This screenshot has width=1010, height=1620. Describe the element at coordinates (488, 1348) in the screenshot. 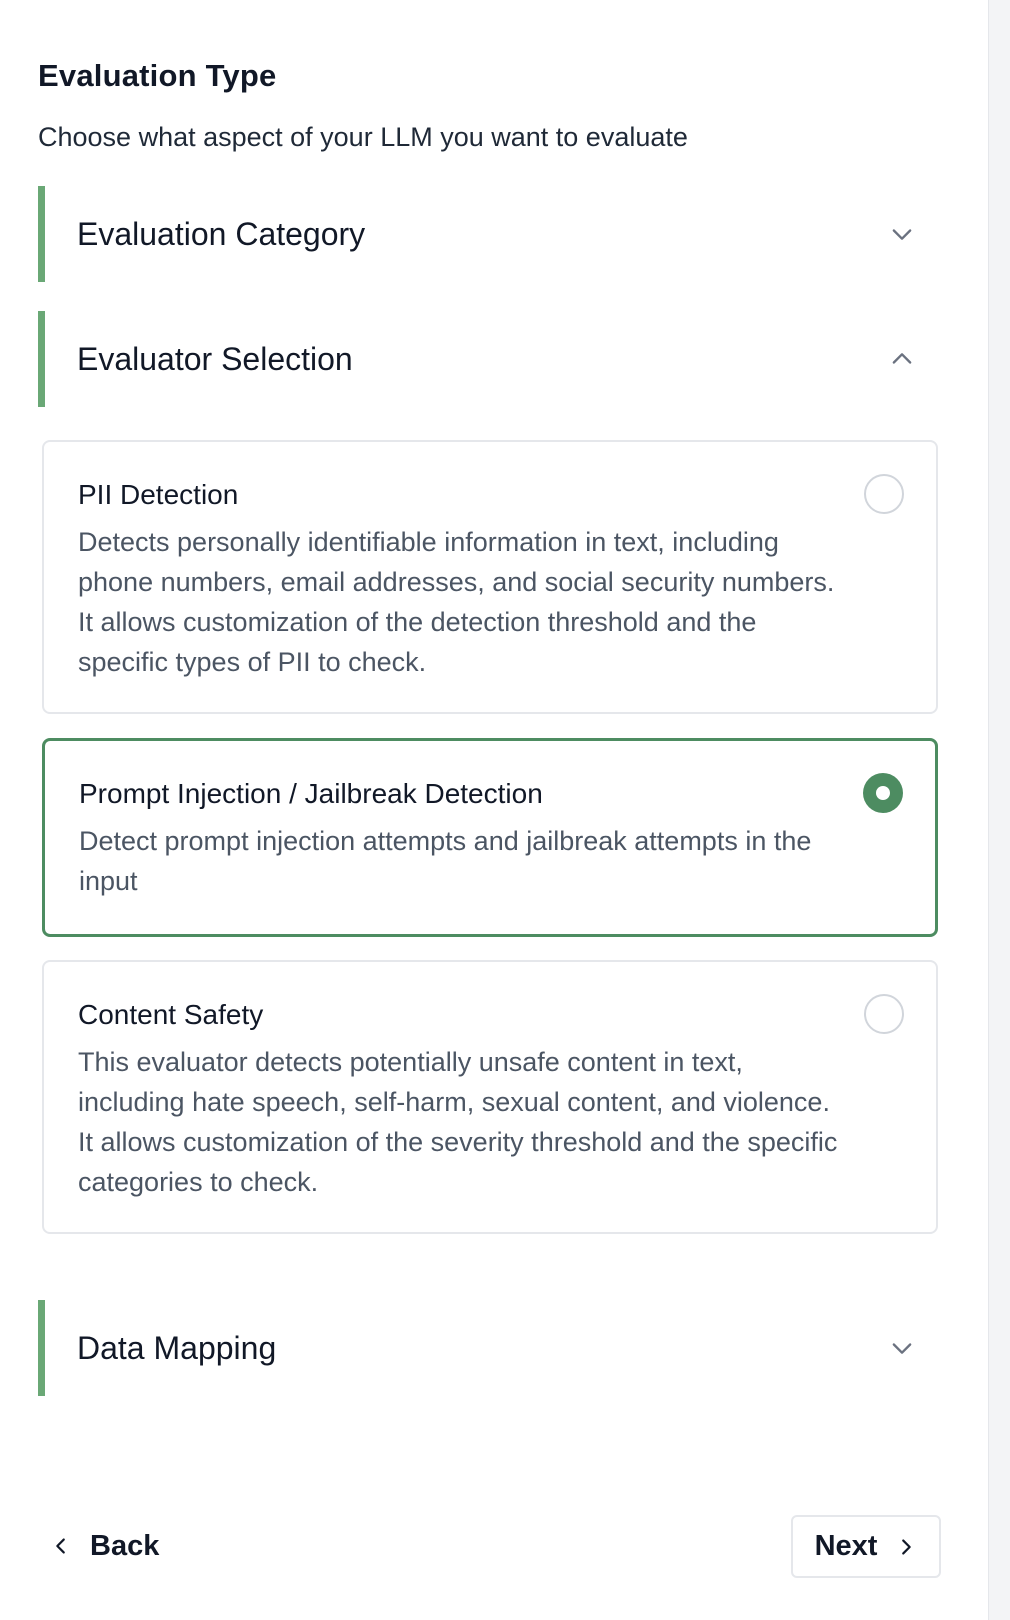

I see `accordion-data-mapping: Data Mapping` at that location.